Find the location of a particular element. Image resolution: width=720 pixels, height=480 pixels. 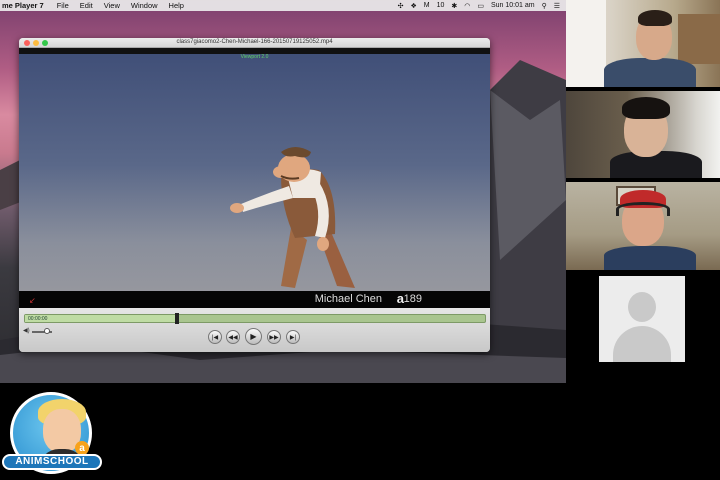

playhead-handle is located at coordinates (176, 318).